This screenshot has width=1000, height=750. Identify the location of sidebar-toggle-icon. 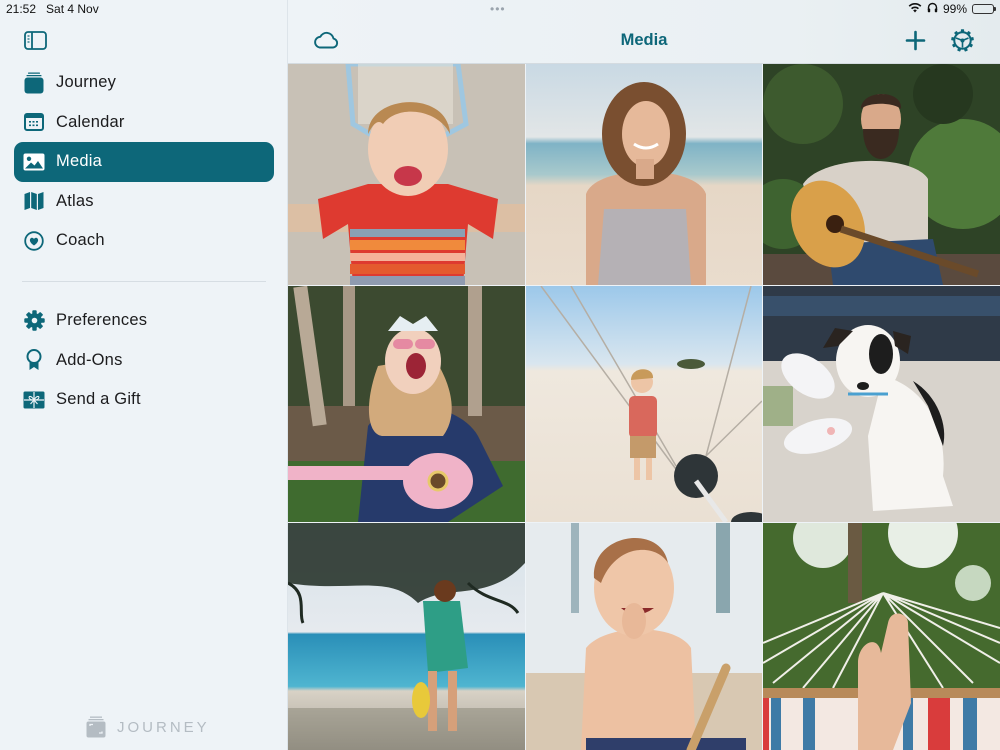
(35, 40).